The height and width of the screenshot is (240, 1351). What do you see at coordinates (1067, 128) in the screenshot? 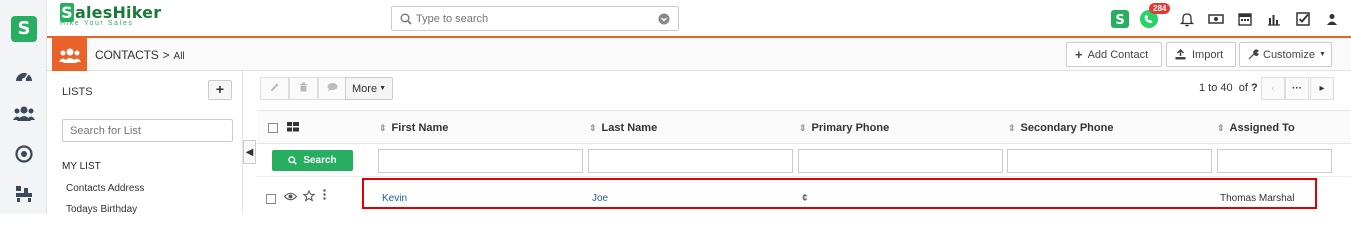
I see `column-header-label: Secondary Phone` at bounding box center [1067, 128].